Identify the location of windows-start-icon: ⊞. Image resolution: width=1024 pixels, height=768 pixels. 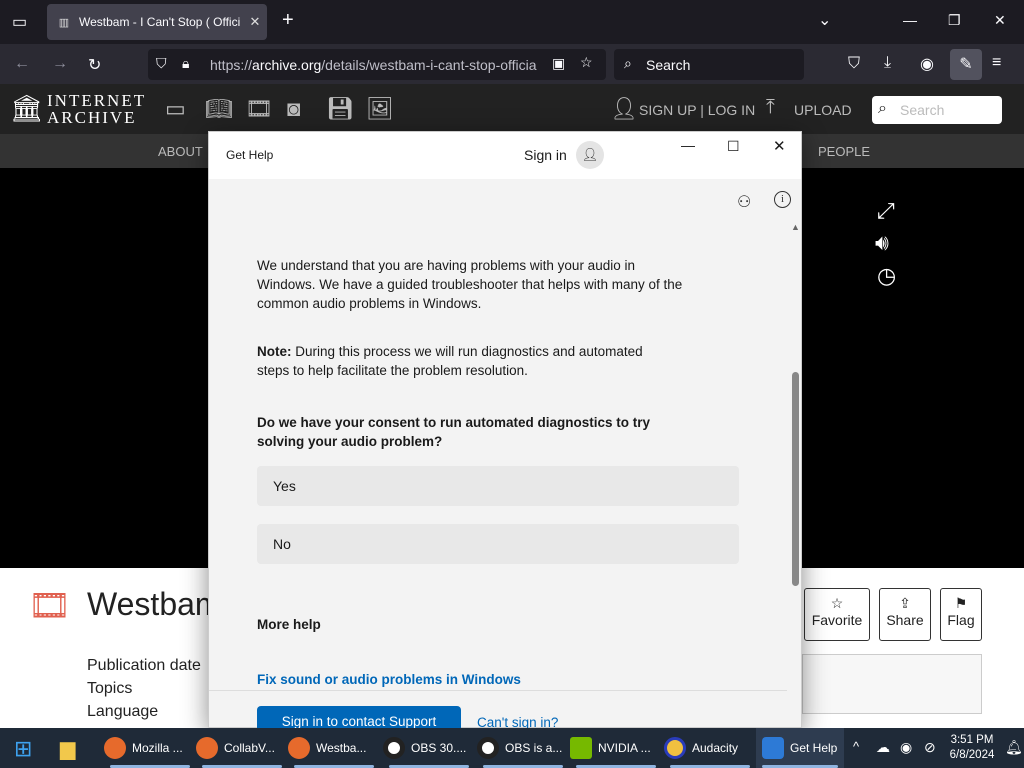
(23, 749).